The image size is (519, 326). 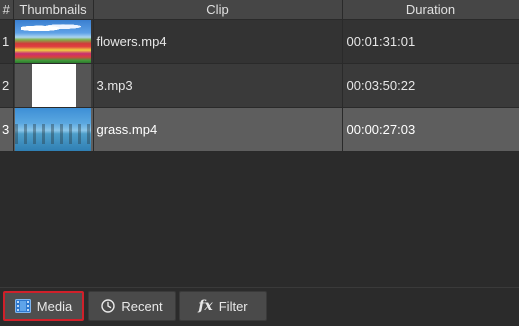 I want to click on clip-name: grass.mp4, so click(x=218, y=129).